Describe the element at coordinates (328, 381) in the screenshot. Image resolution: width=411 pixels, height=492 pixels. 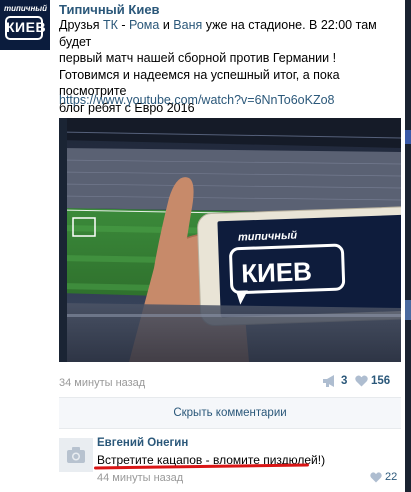
I see `megaphone-icon` at that location.